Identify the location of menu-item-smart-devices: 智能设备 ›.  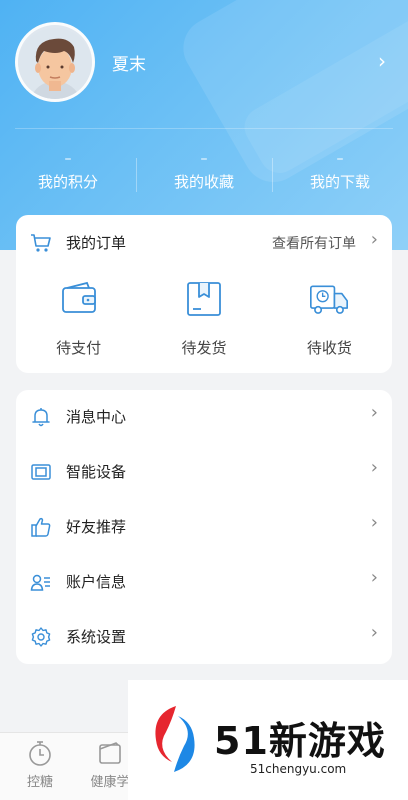
(204, 472).